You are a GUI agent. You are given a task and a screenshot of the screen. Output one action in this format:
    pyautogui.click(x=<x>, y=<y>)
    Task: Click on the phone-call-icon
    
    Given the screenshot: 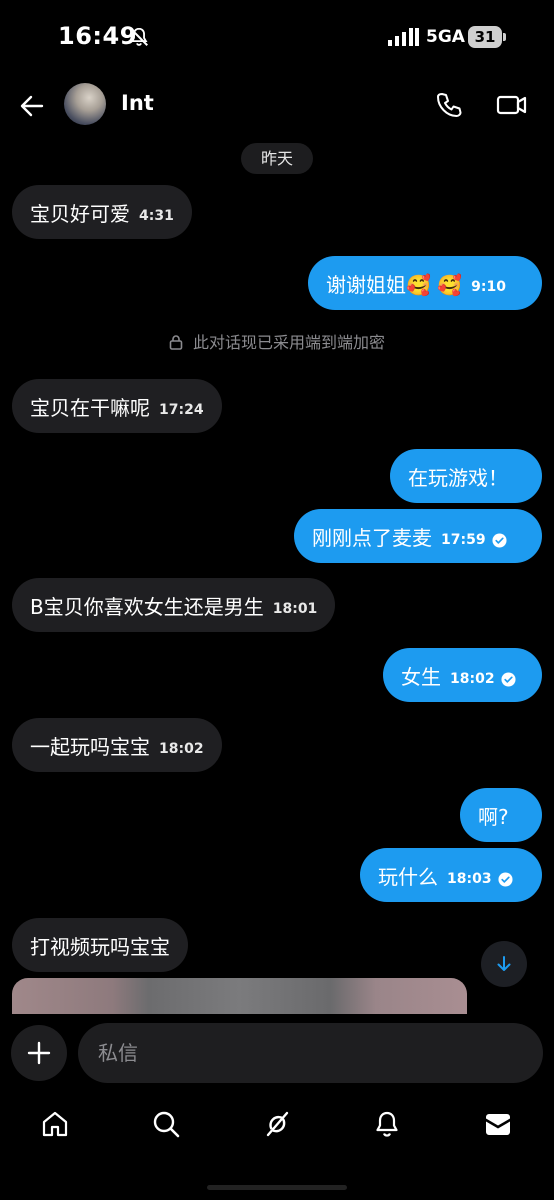 What is the action you would take?
    pyautogui.click(x=449, y=105)
    